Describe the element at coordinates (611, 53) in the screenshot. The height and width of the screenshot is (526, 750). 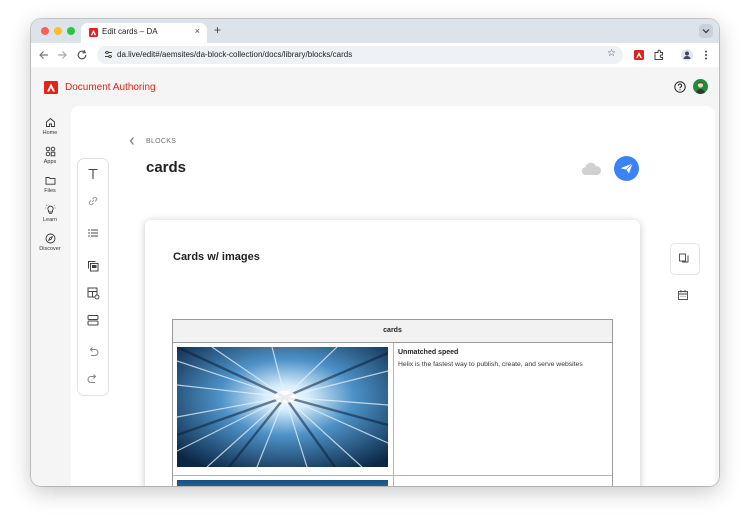
I see `bookmark-star-icon: ☆` at that location.